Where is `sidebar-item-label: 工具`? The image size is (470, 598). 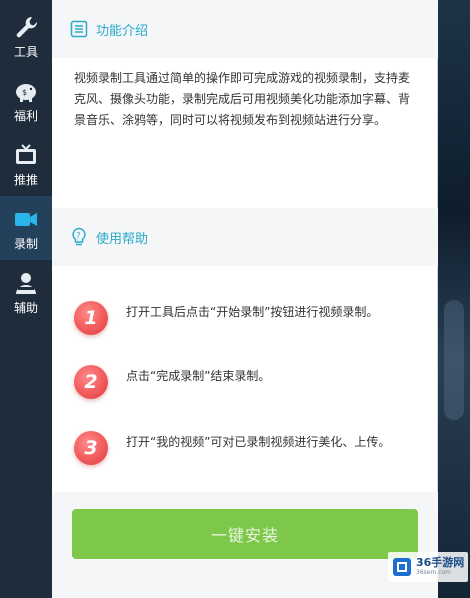
sidebar-item-label: 工具 is located at coordinates (25, 52).